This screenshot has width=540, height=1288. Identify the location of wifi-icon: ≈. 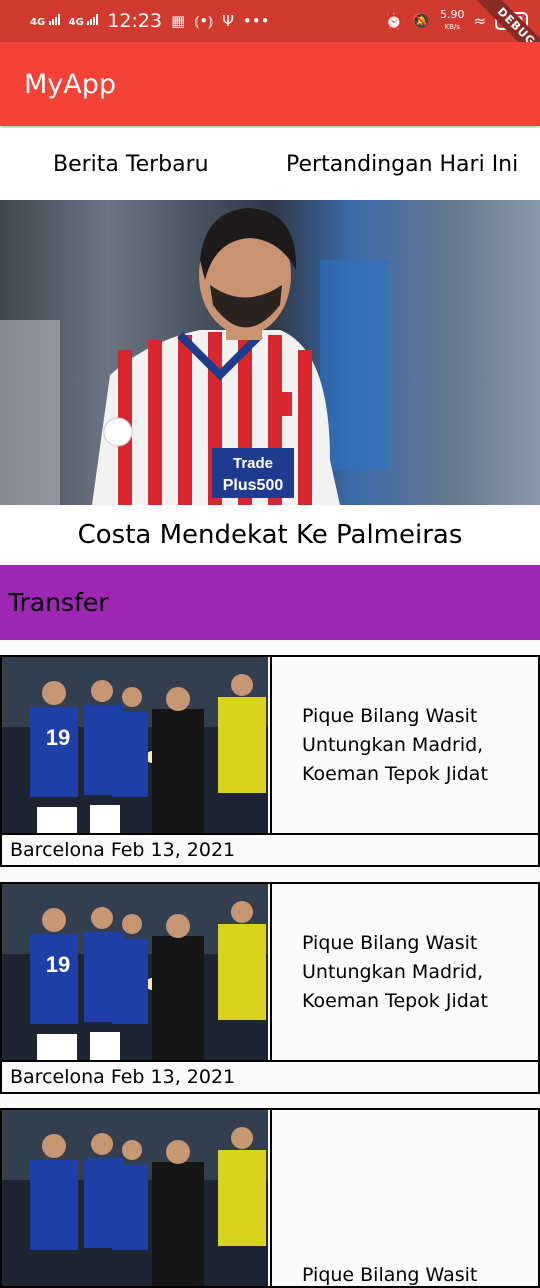
(480, 21).